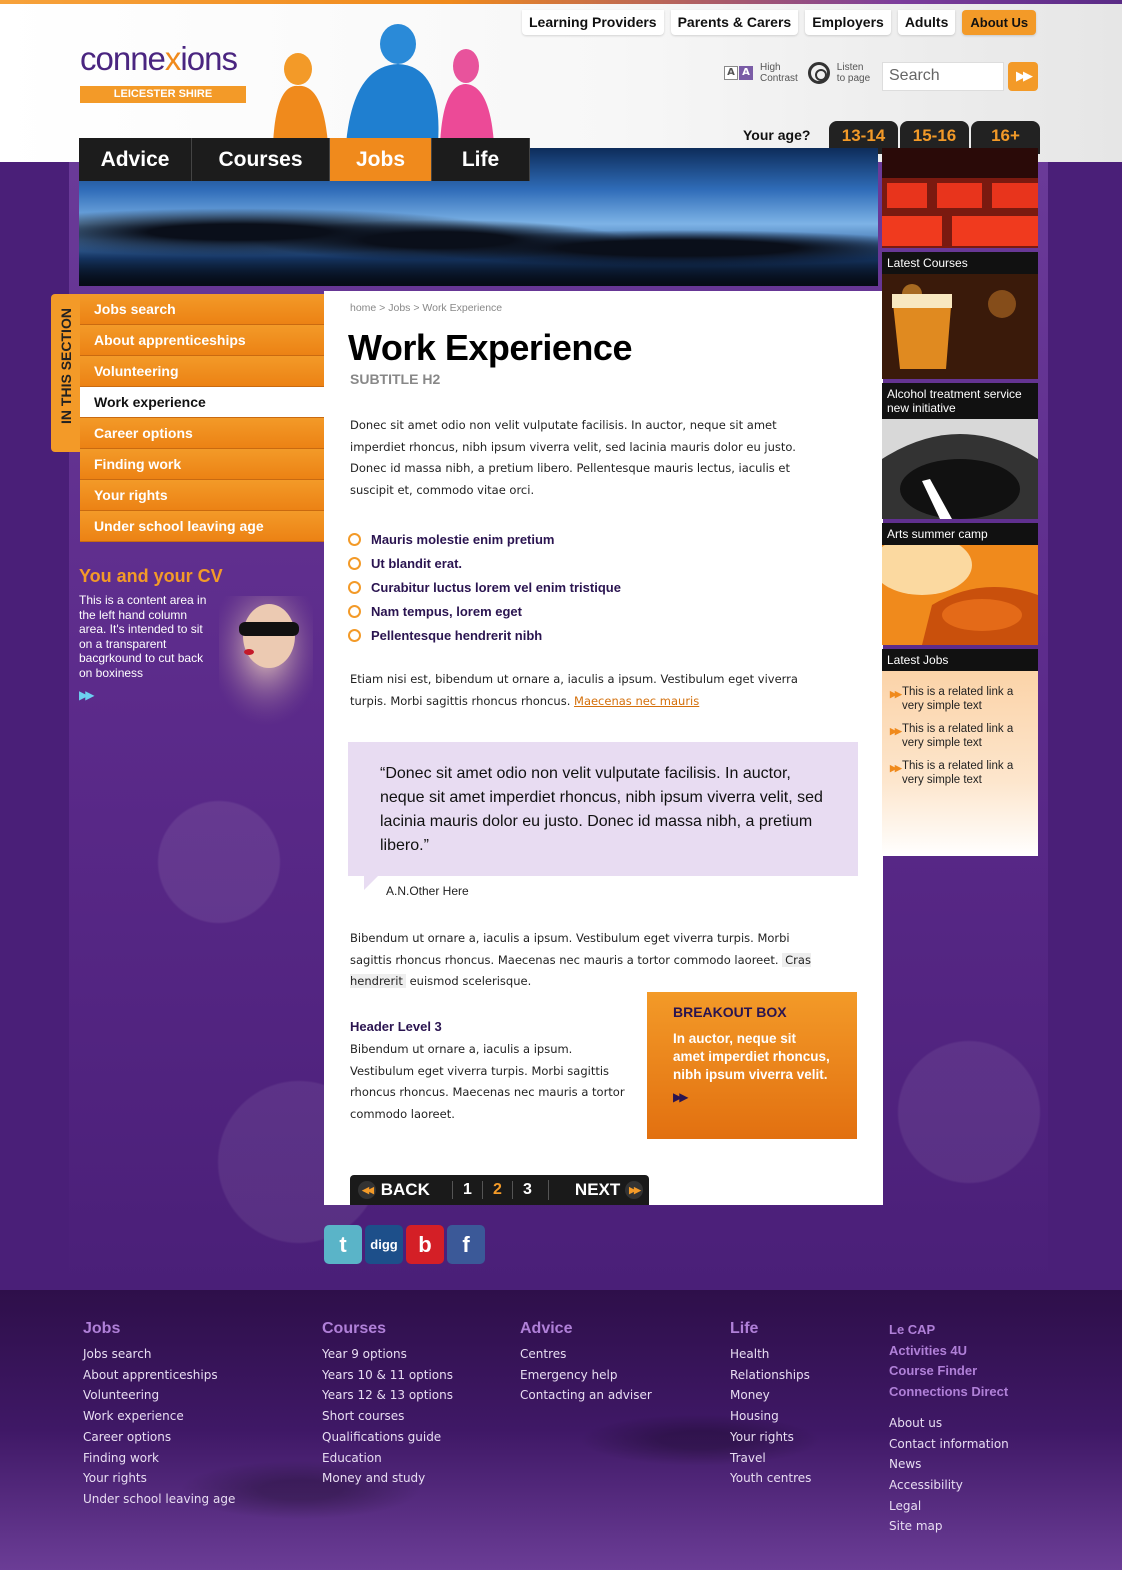 The width and height of the screenshot is (1122, 1570). Describe the element at coordinates (202, 402) in the screenshot. I see `section-nav-work-experience: Work experience` at that location.